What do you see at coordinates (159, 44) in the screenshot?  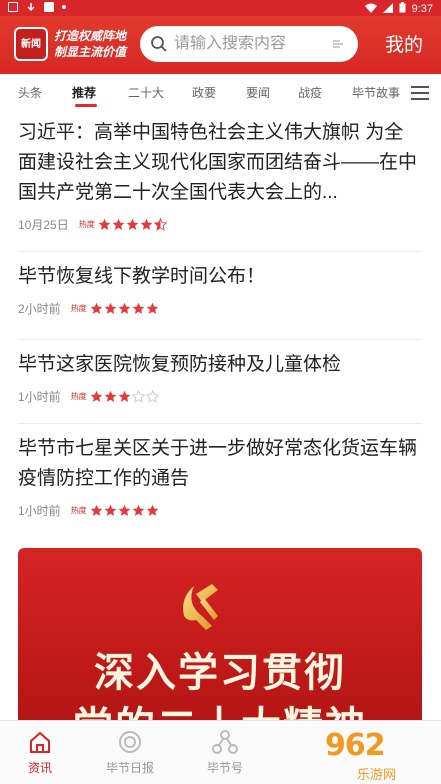 I see `search-icon` at bounding box center [159, 44].